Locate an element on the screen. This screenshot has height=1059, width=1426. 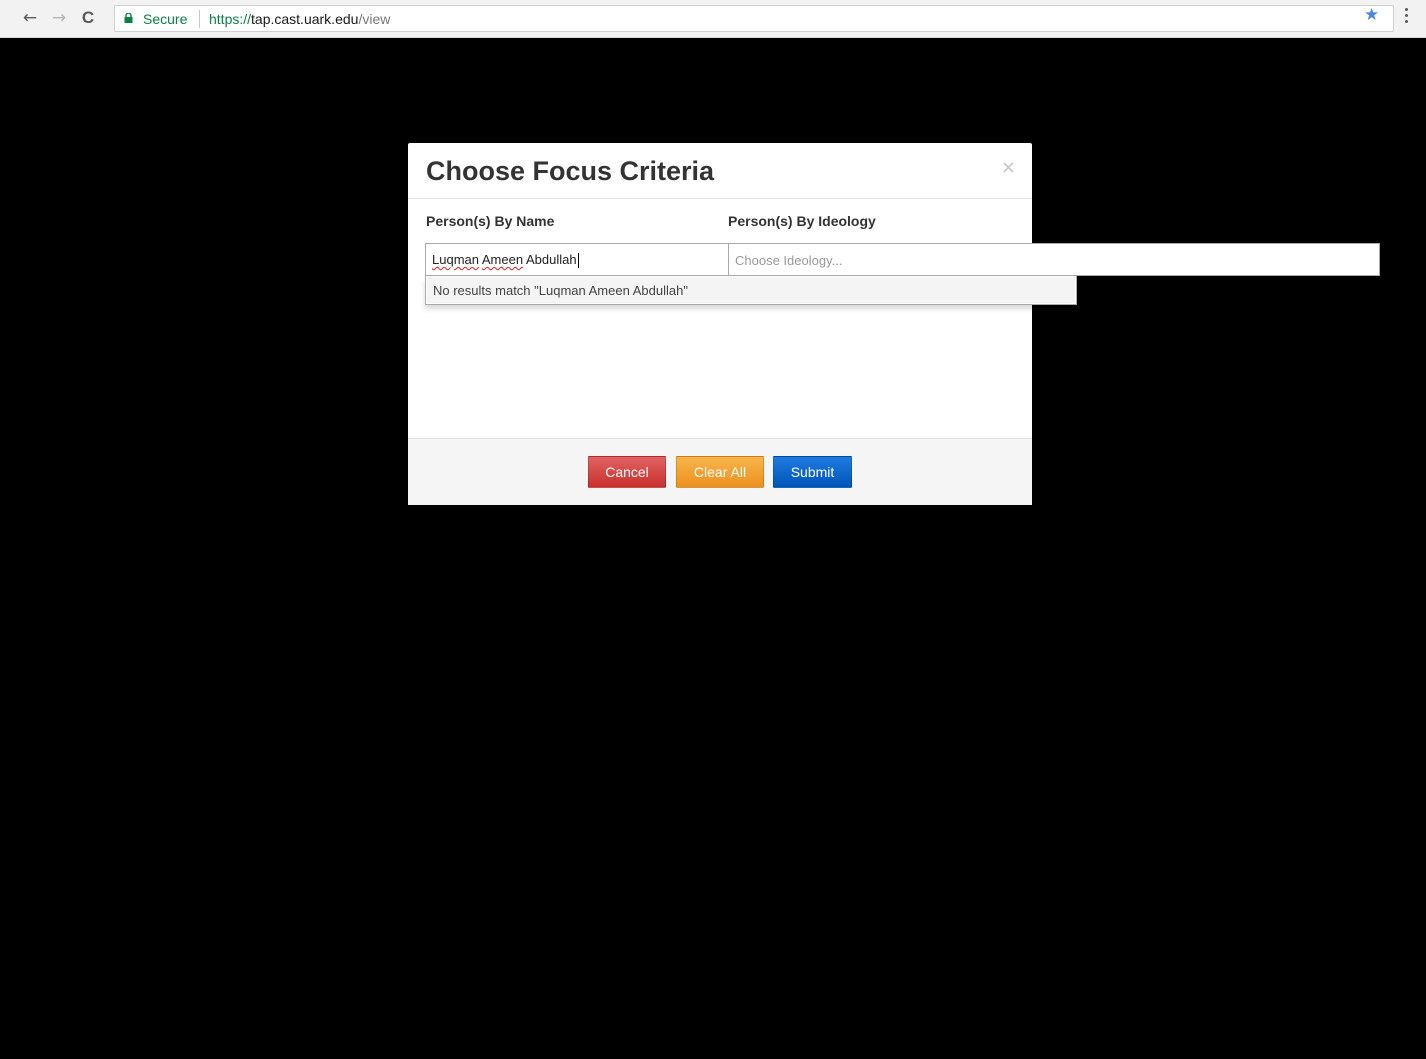
person-by-name-label: Person(s) By Name is located at coordinates (490, 221).